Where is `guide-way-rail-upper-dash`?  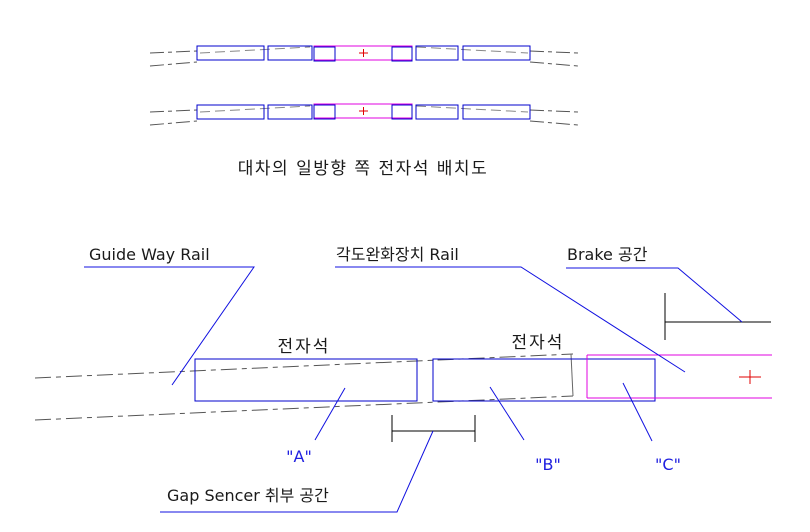
guide-way-rail-upper-dash is located at coordinates (304, 366).